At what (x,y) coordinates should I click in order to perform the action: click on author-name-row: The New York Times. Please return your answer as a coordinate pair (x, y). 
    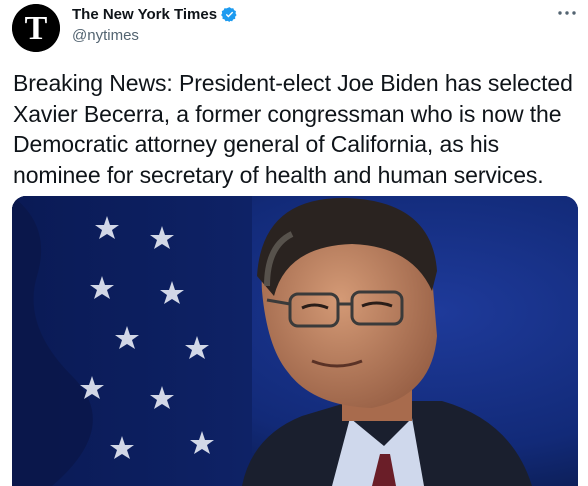
    Looking at the image, I should click on (155, 14).